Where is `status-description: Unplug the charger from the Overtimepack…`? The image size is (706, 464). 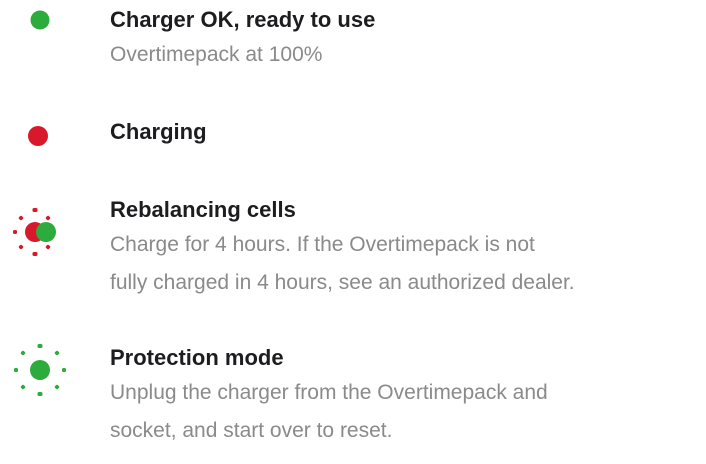 status-description: Unplug the charger from the Overtimepack… is located at coordinates (405, 412).